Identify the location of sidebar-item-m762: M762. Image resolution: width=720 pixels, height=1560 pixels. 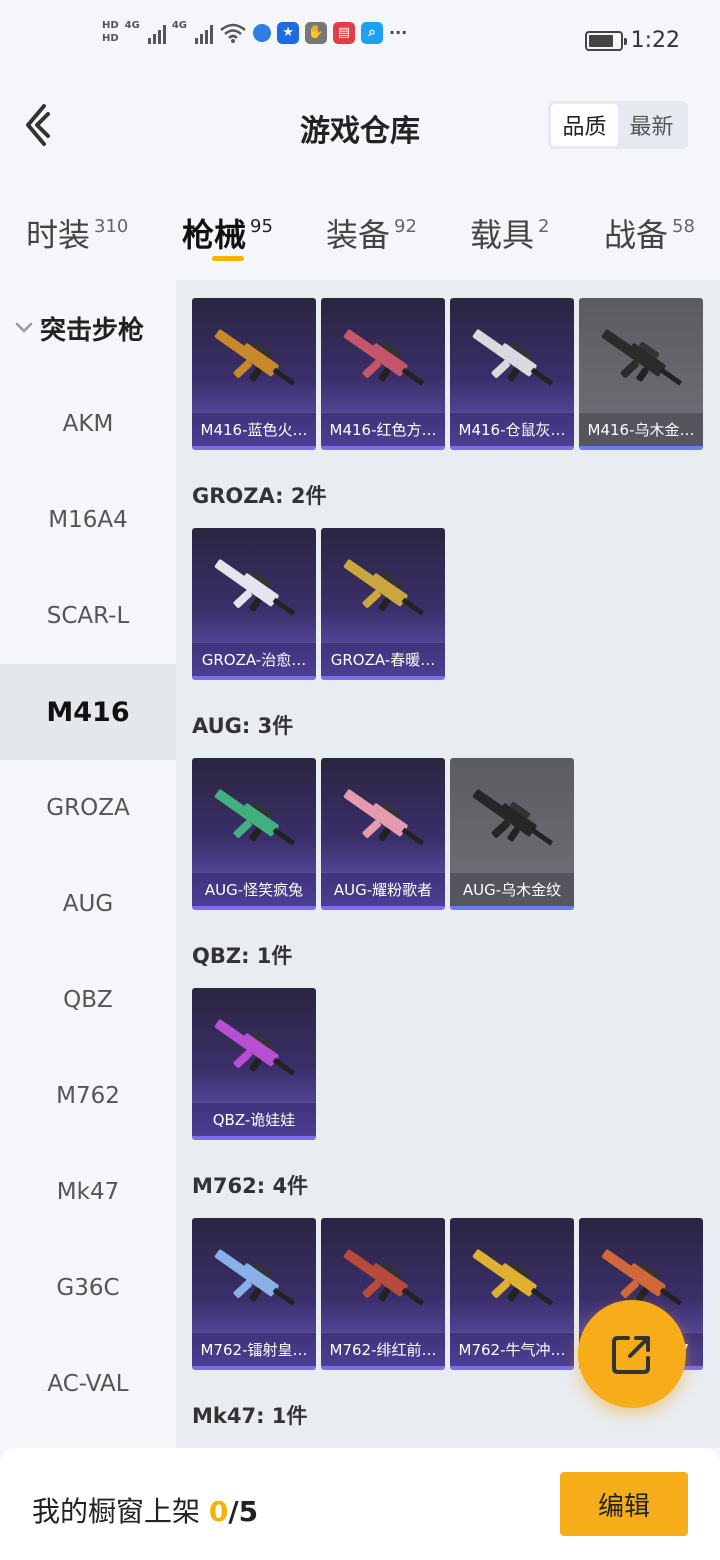
(88, 1096).